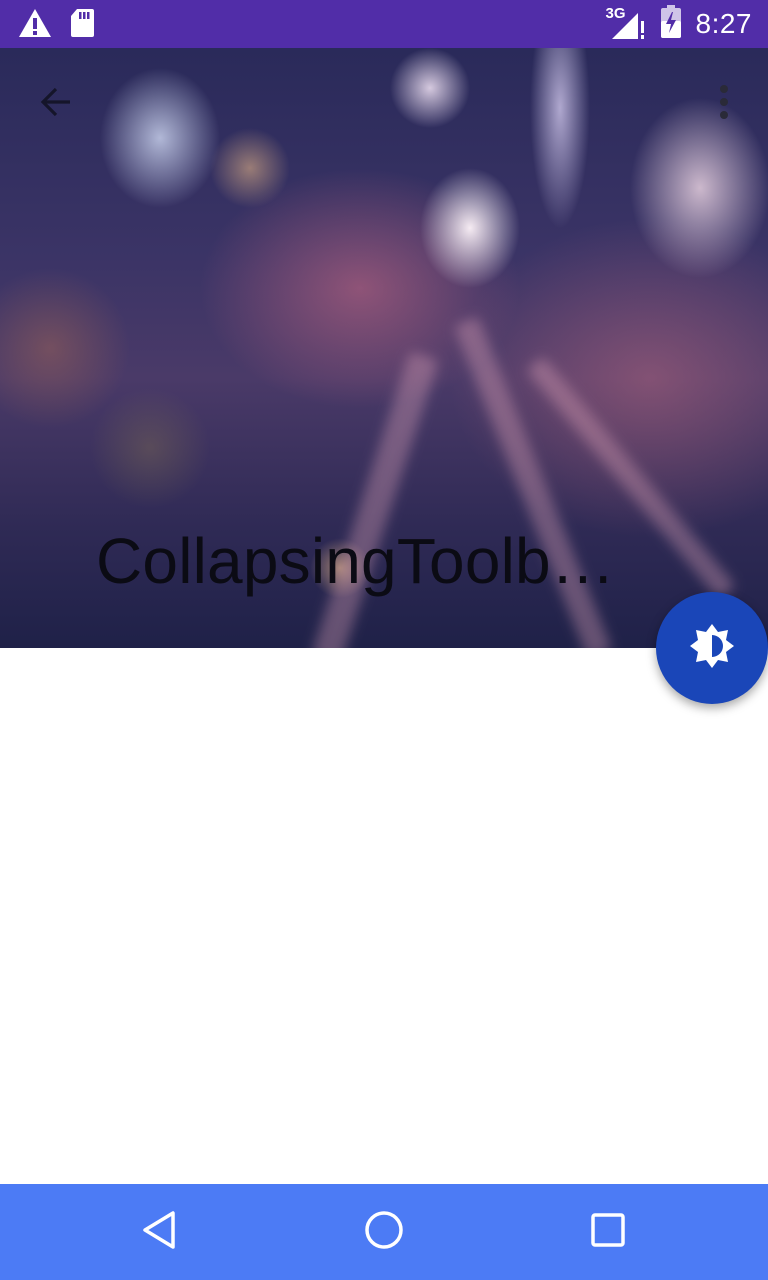  Describe the element at coordinates (82, 25) in the screenshot. I see `sd-card-icon` at that location.